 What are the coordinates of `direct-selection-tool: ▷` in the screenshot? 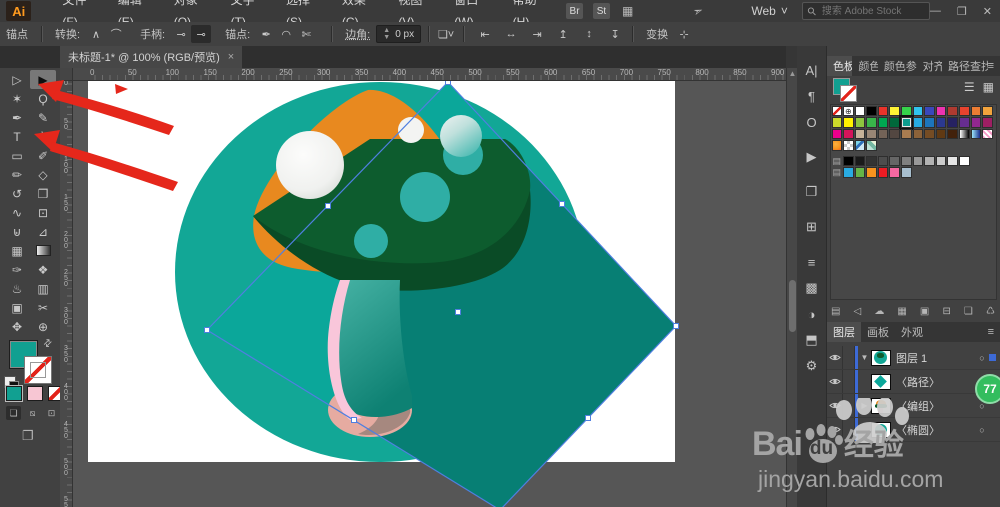 It's located at (17, 79).